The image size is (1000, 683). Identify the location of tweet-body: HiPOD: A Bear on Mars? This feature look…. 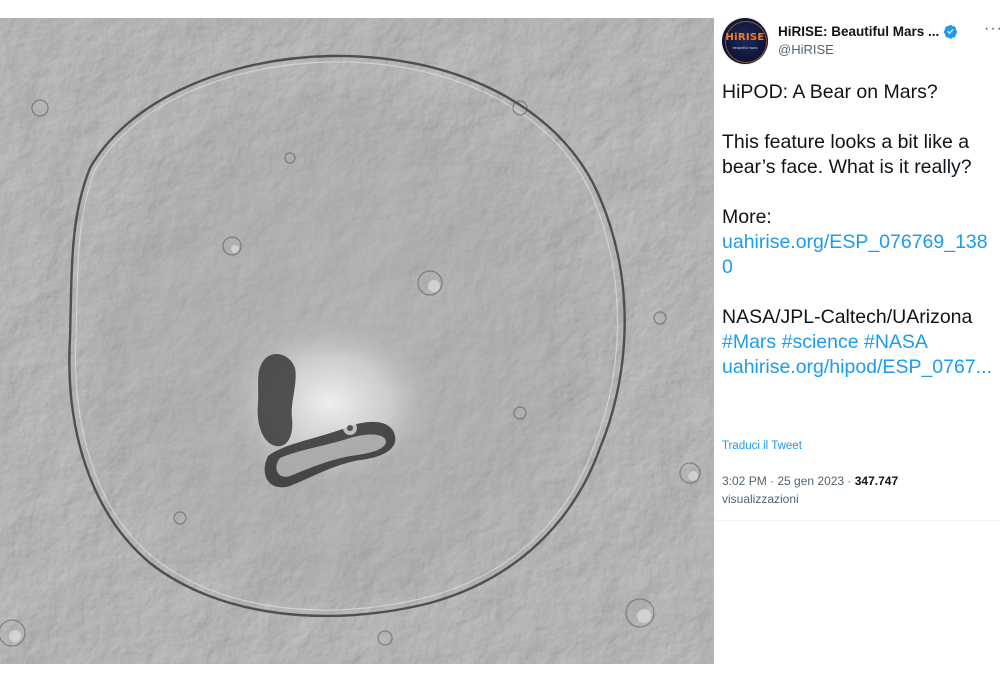
(860, 230).